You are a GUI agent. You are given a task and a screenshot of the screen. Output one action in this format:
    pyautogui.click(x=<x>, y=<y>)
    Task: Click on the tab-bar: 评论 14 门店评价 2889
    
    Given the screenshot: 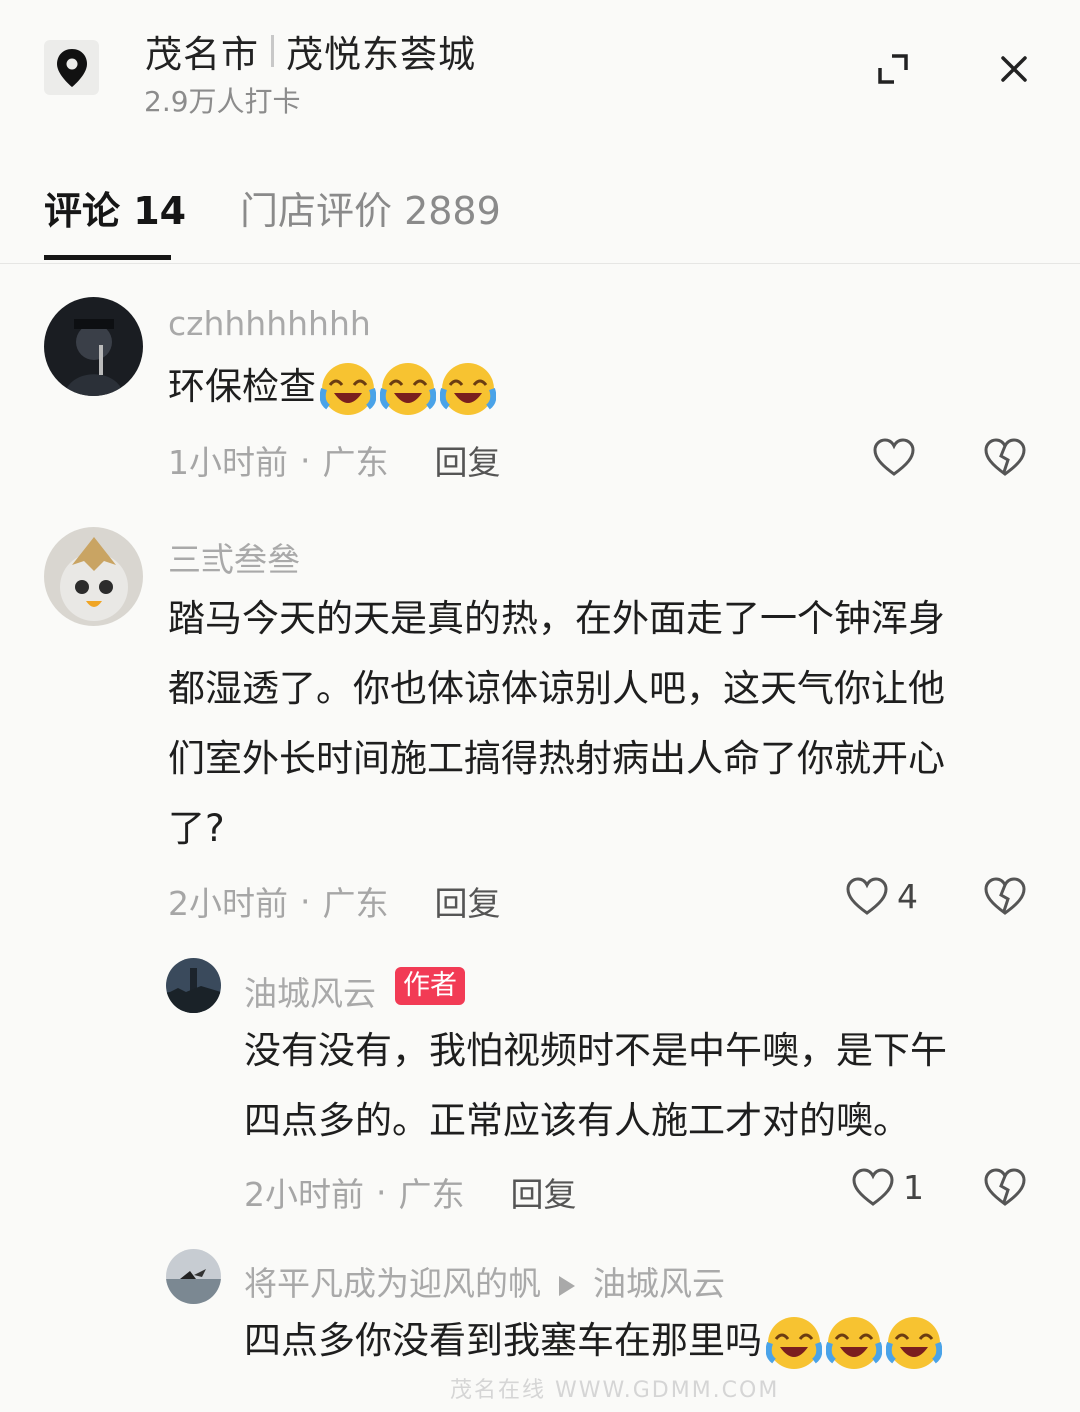 What is the action you would take?
    pyautogui.click(x=540, y=222)
    